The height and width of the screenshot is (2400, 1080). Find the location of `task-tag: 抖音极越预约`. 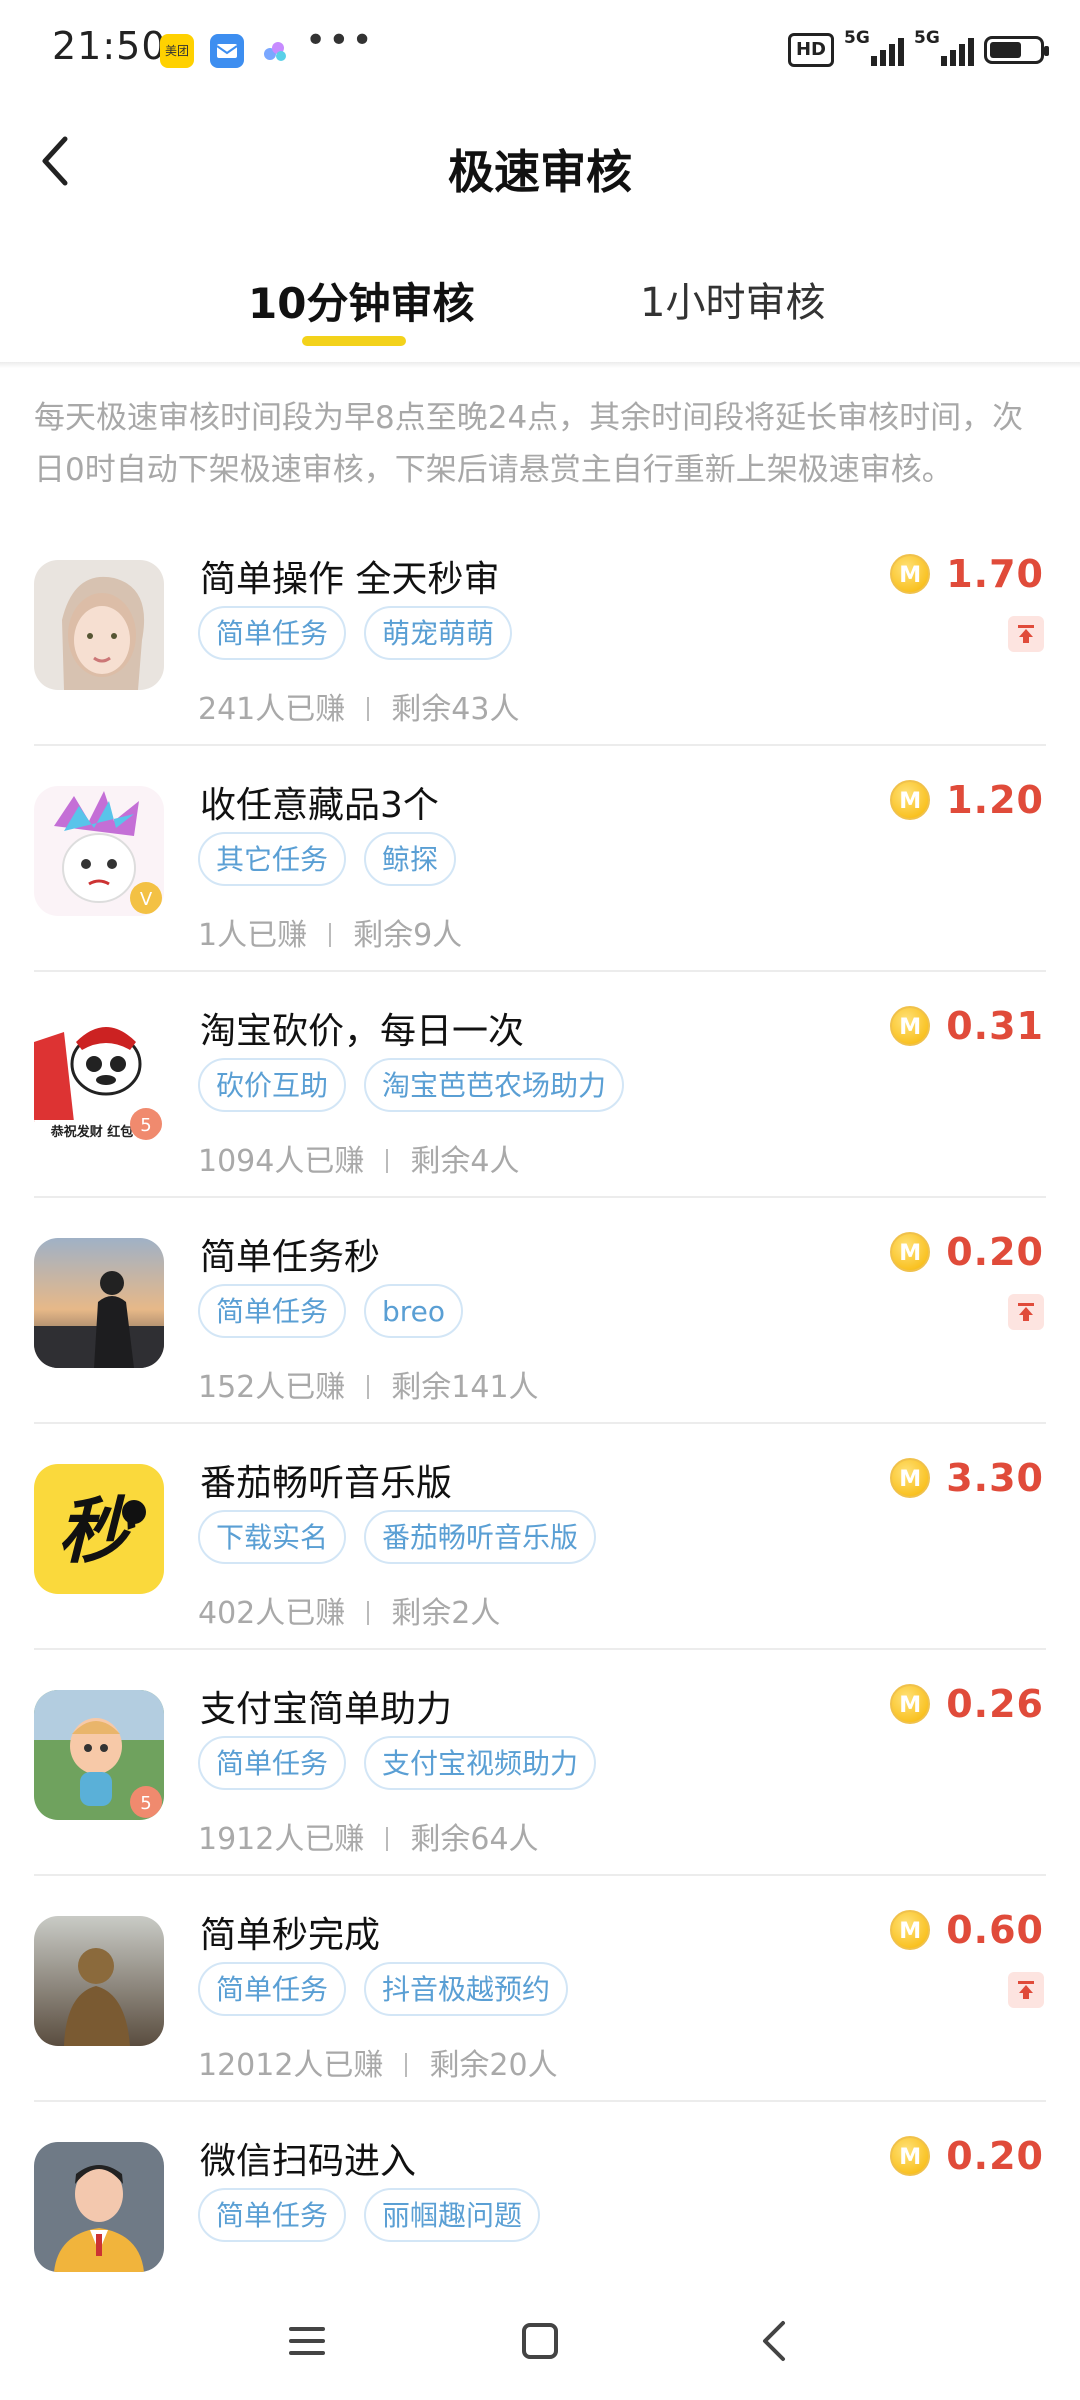

task-tag: 抖音极越预约 is located at coordinates (466, 1989).